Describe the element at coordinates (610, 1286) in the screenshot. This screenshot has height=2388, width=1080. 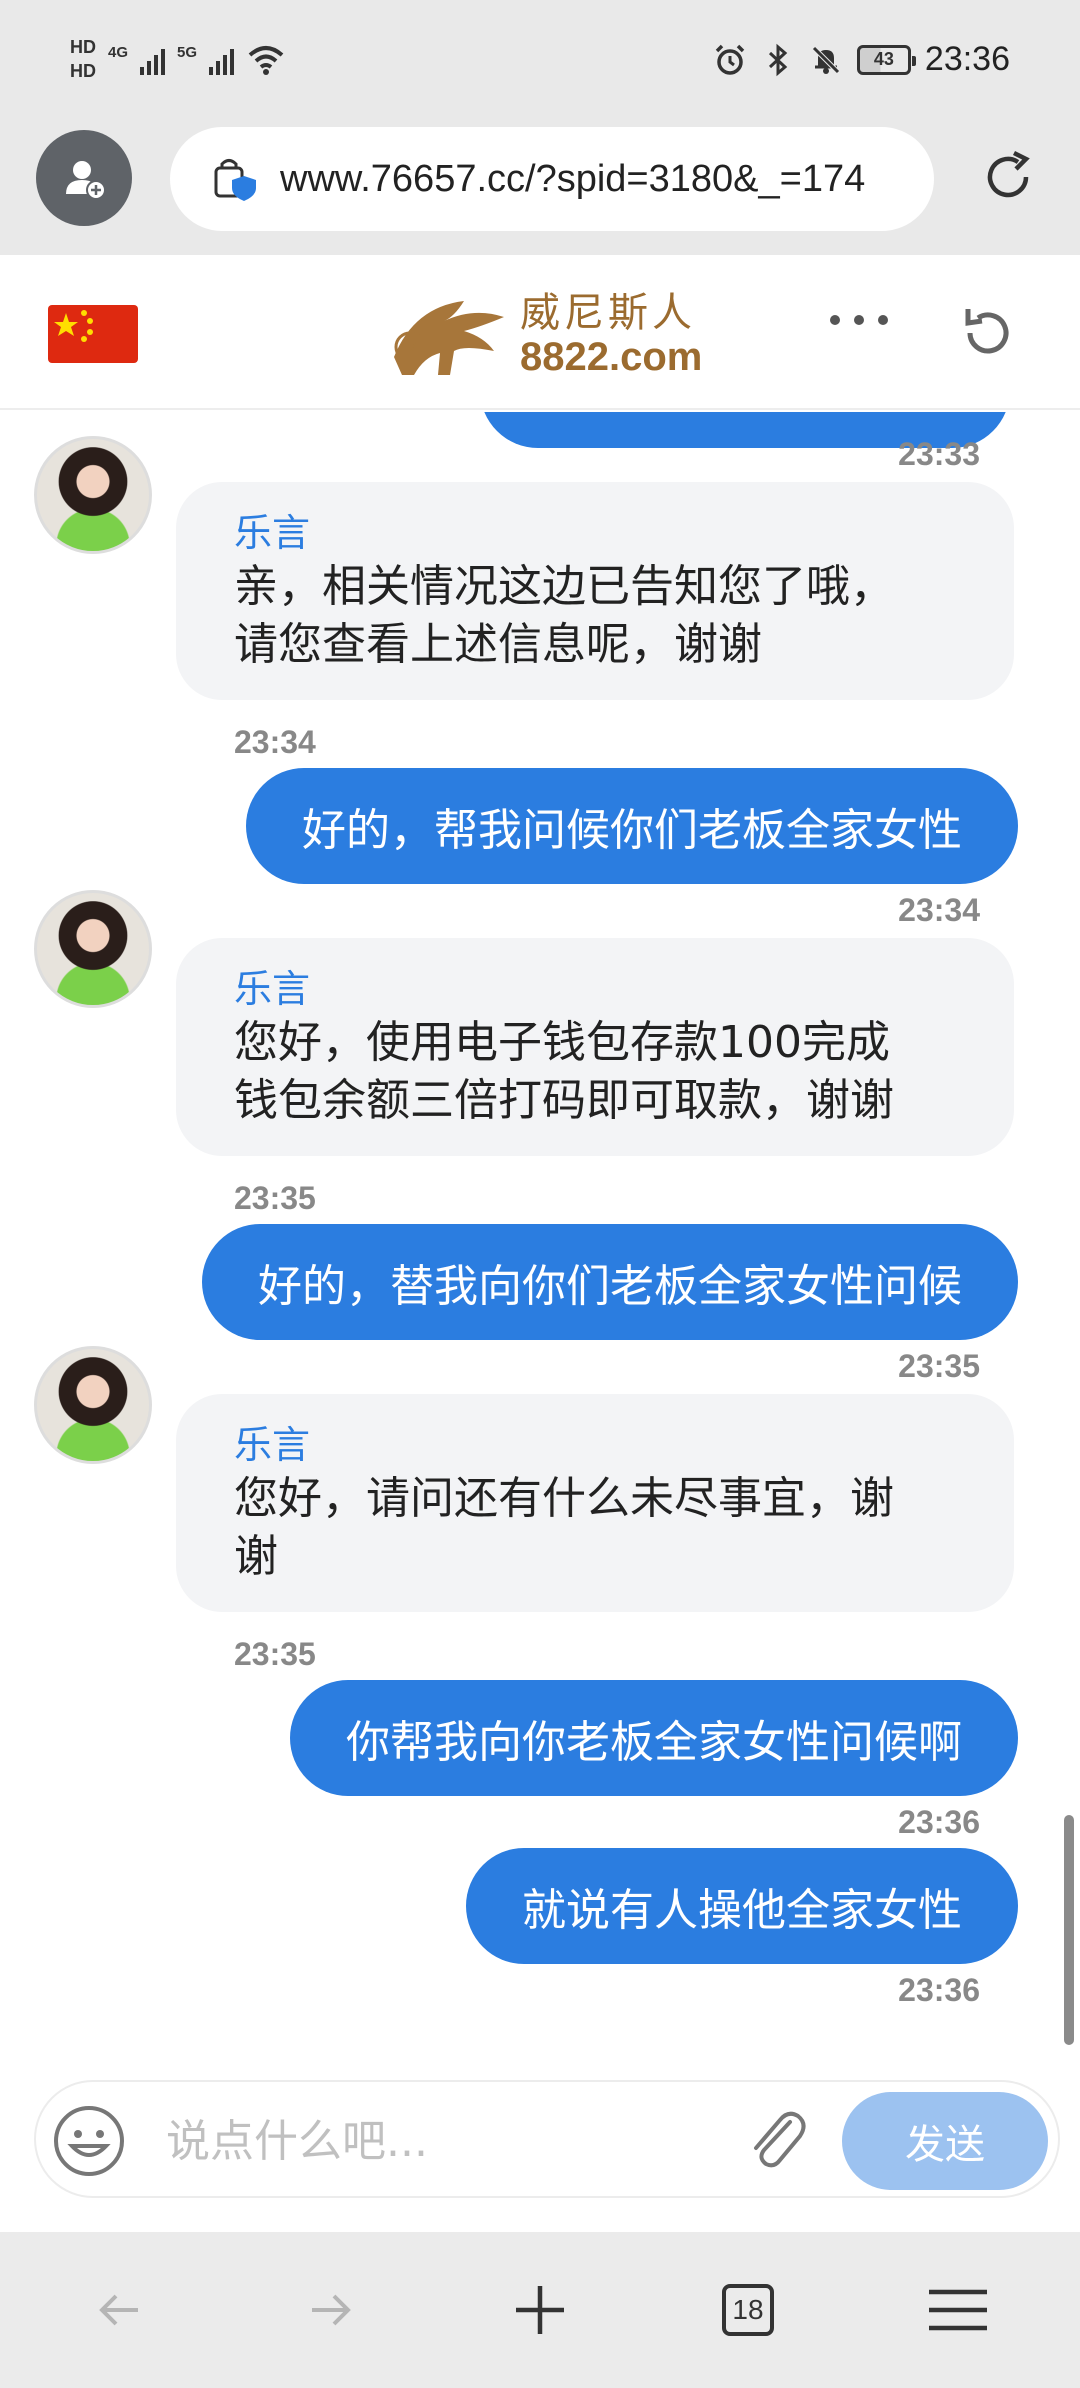
I see `user-message-text: 好的，替我向你们老板全家女性问候` at that location.